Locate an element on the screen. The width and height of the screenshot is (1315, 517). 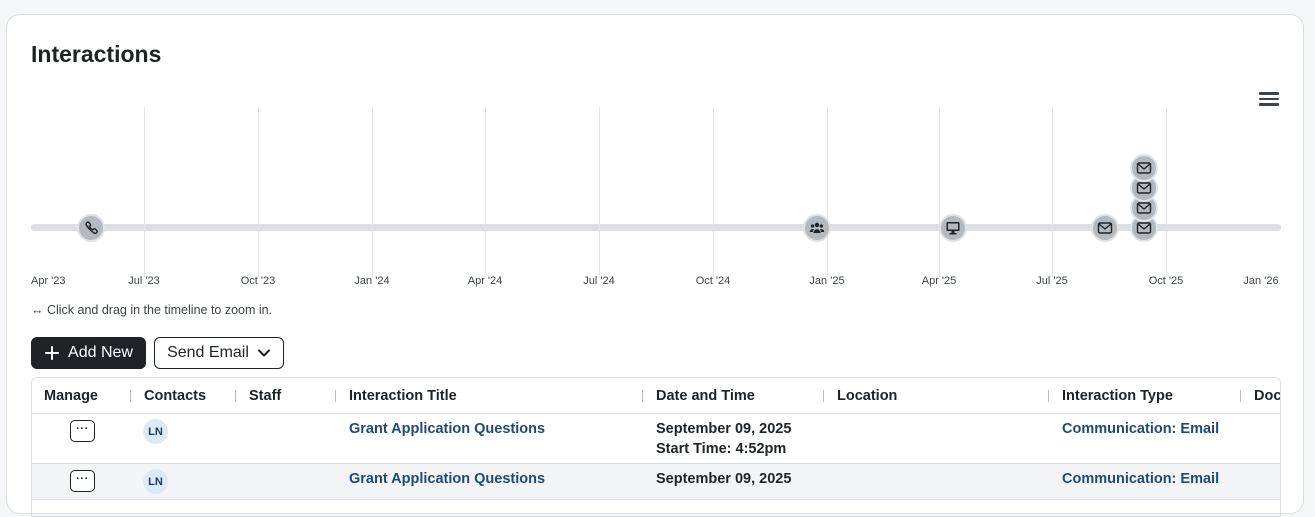
interaction-start-time: Start Time: 4:52pm is located at coordinates (721, 449).